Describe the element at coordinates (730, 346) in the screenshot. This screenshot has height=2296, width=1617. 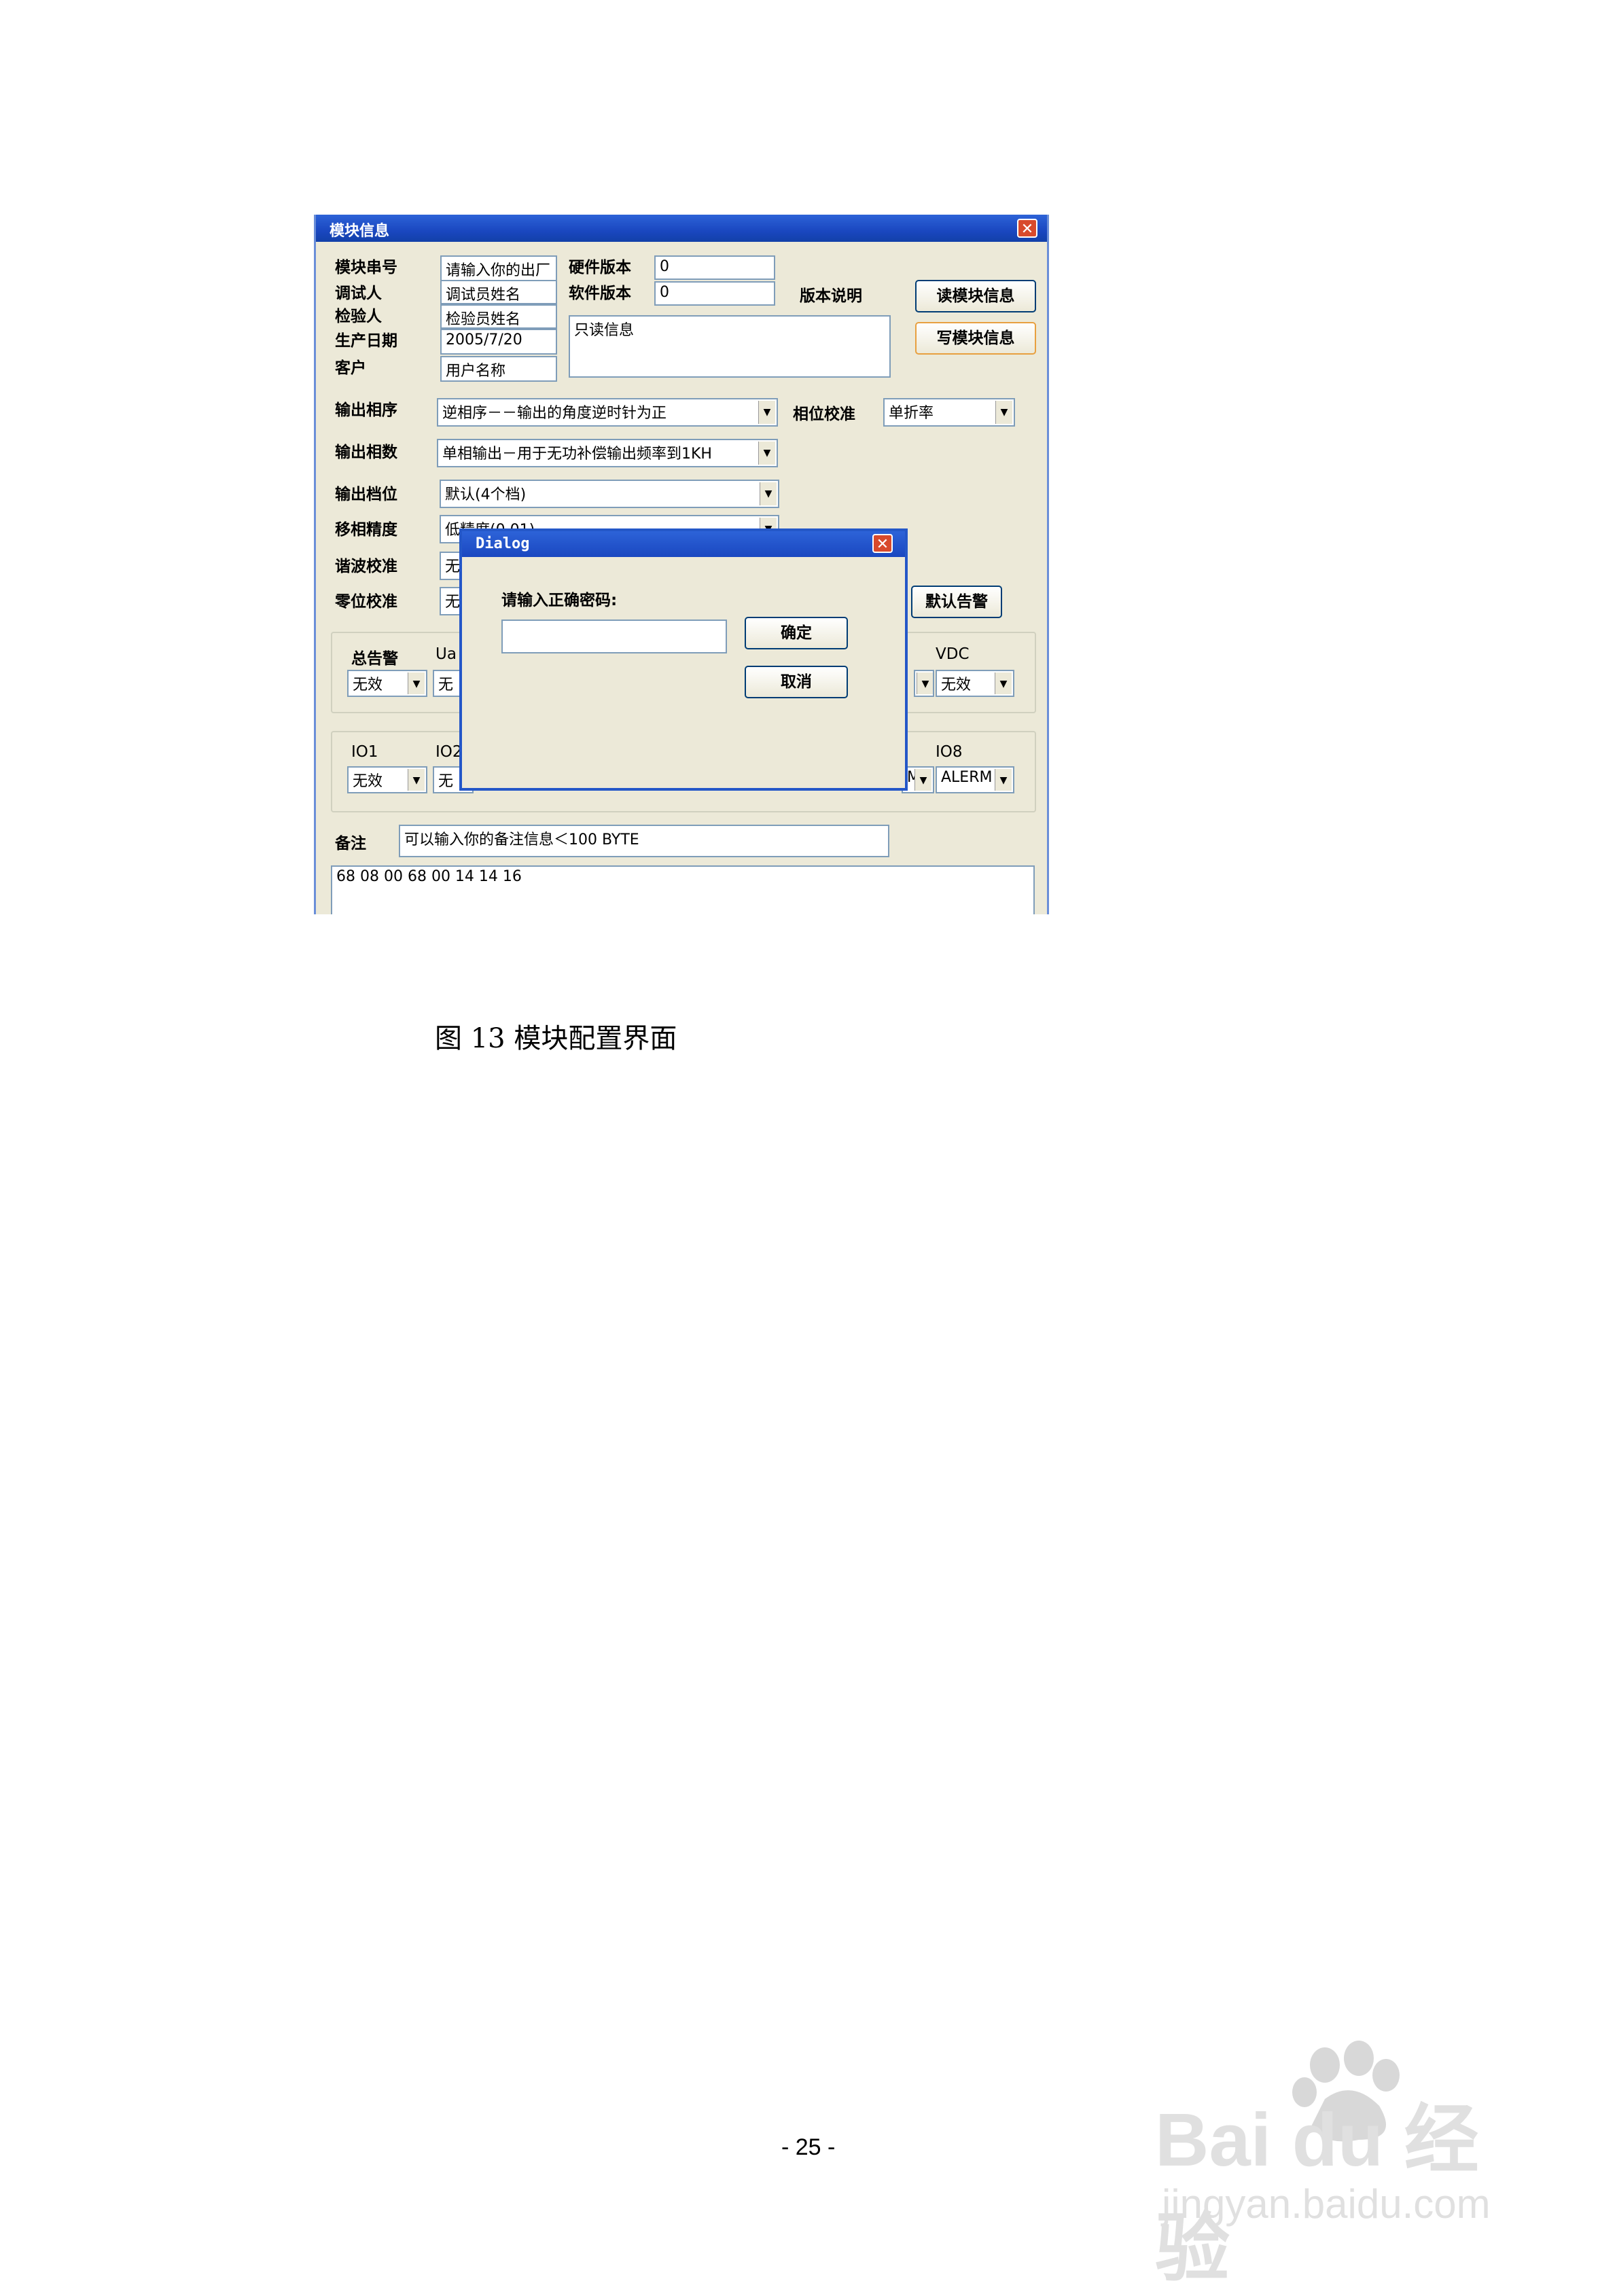
I see `readonly-info-textarea: 只读信息` at that location.